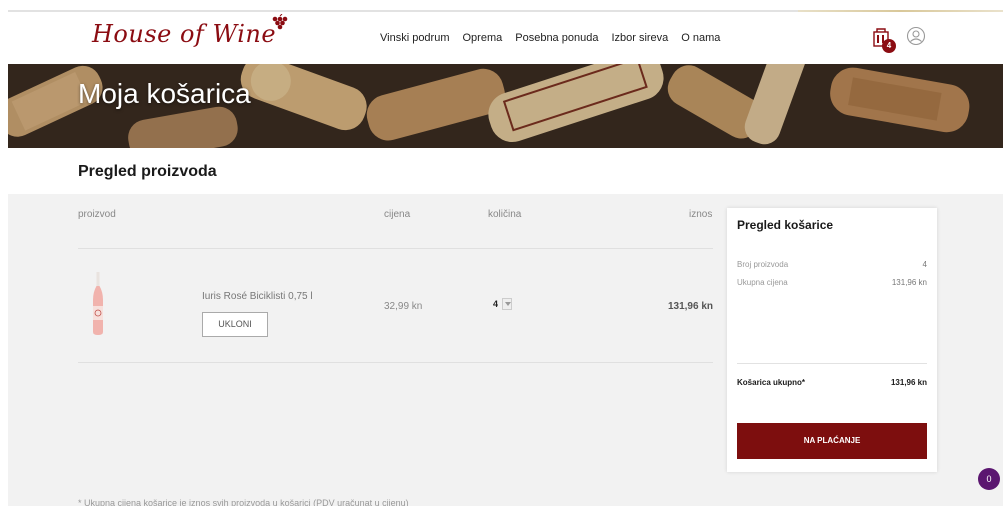 The width and height of the screenshot is (1003, 506). What do you see at coordinates (556, 38) in the screenshot?
I see `nav-item-posebna-ponuda: Posebna ponuda` at bounding box center [556, 38].